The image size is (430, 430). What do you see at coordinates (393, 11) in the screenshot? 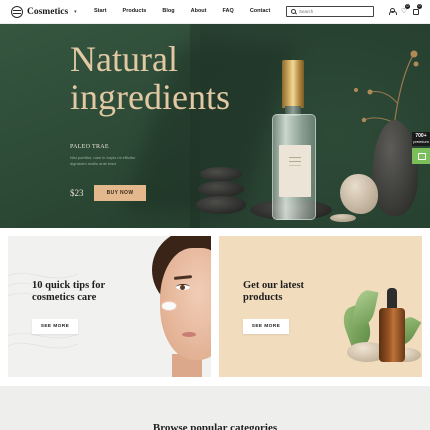
I see `user-icon` at bounding box center [393, 11].